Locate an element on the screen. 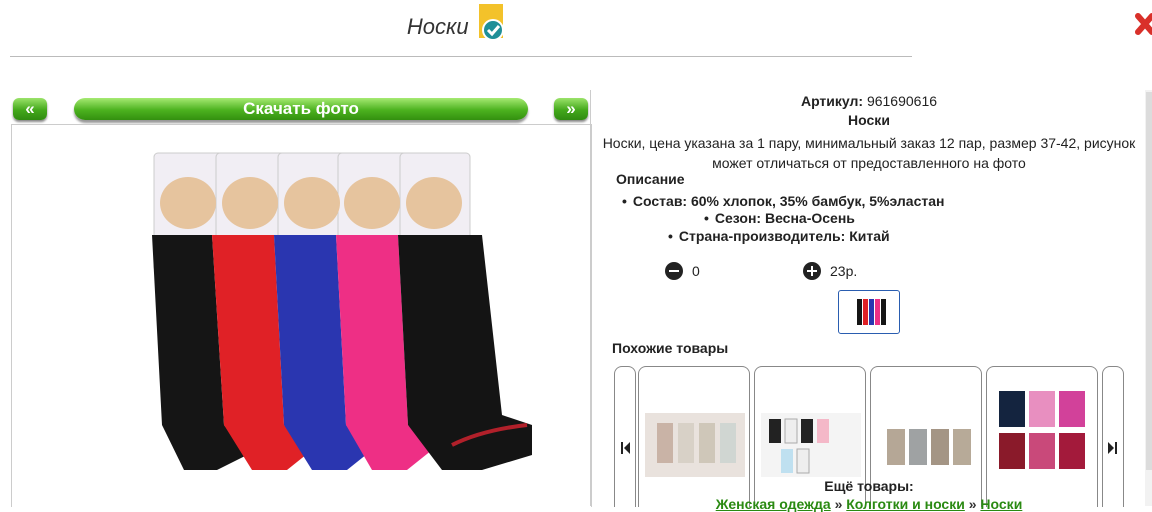 The width and height of the screenshot is (1152, 512). title-divider is located at coordinates (461, 56).